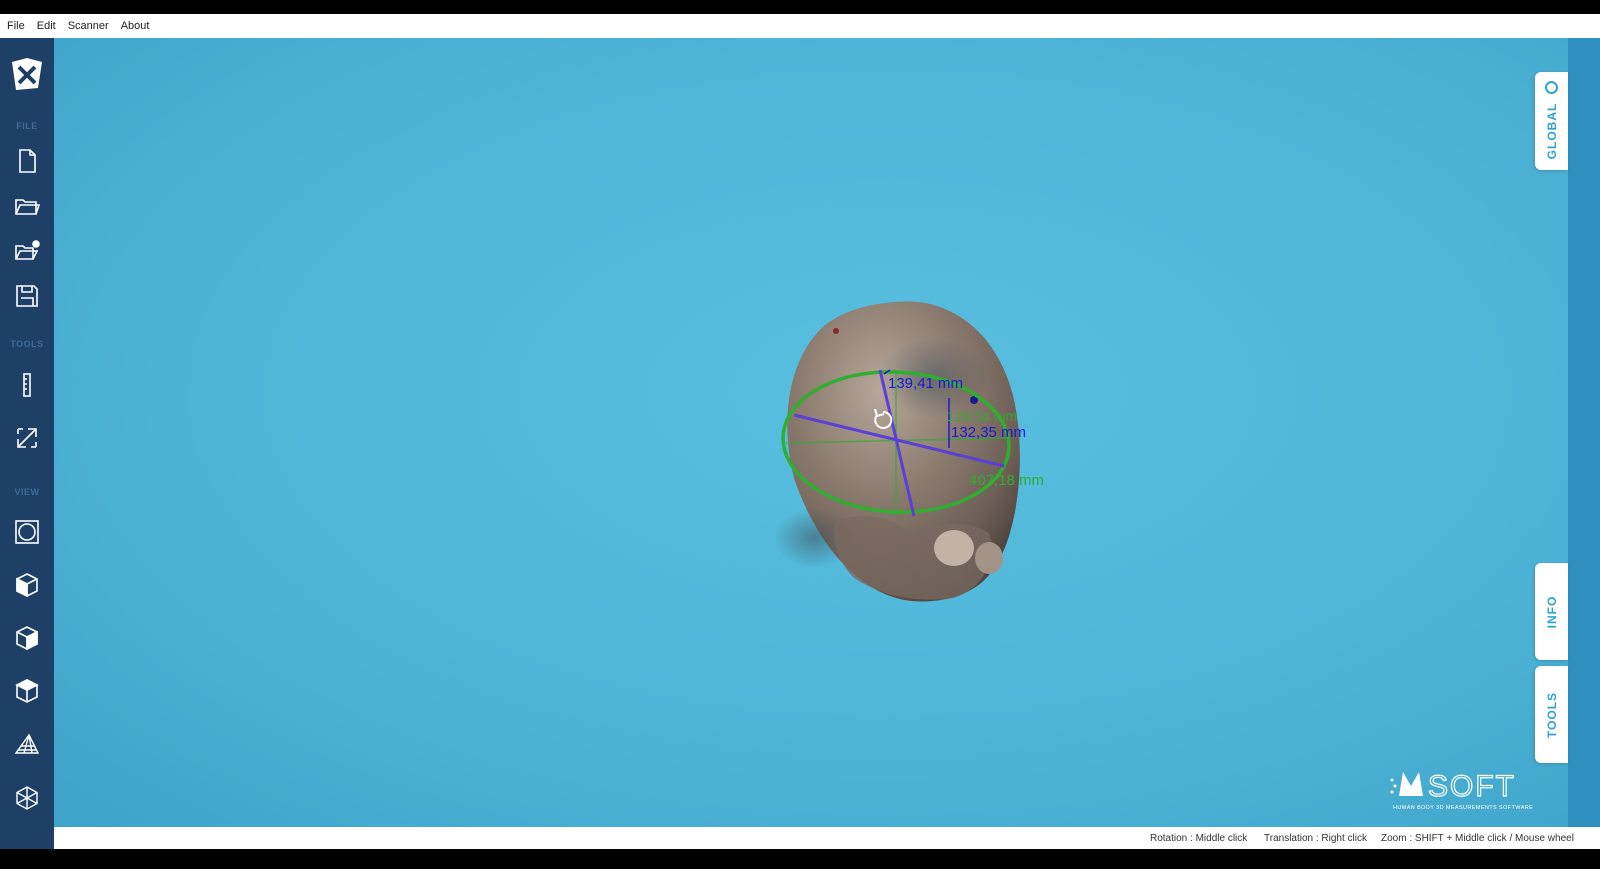 This screenshot has width=1600, height=869. I want to click on menu-edit: Edit, so click(45, 26).